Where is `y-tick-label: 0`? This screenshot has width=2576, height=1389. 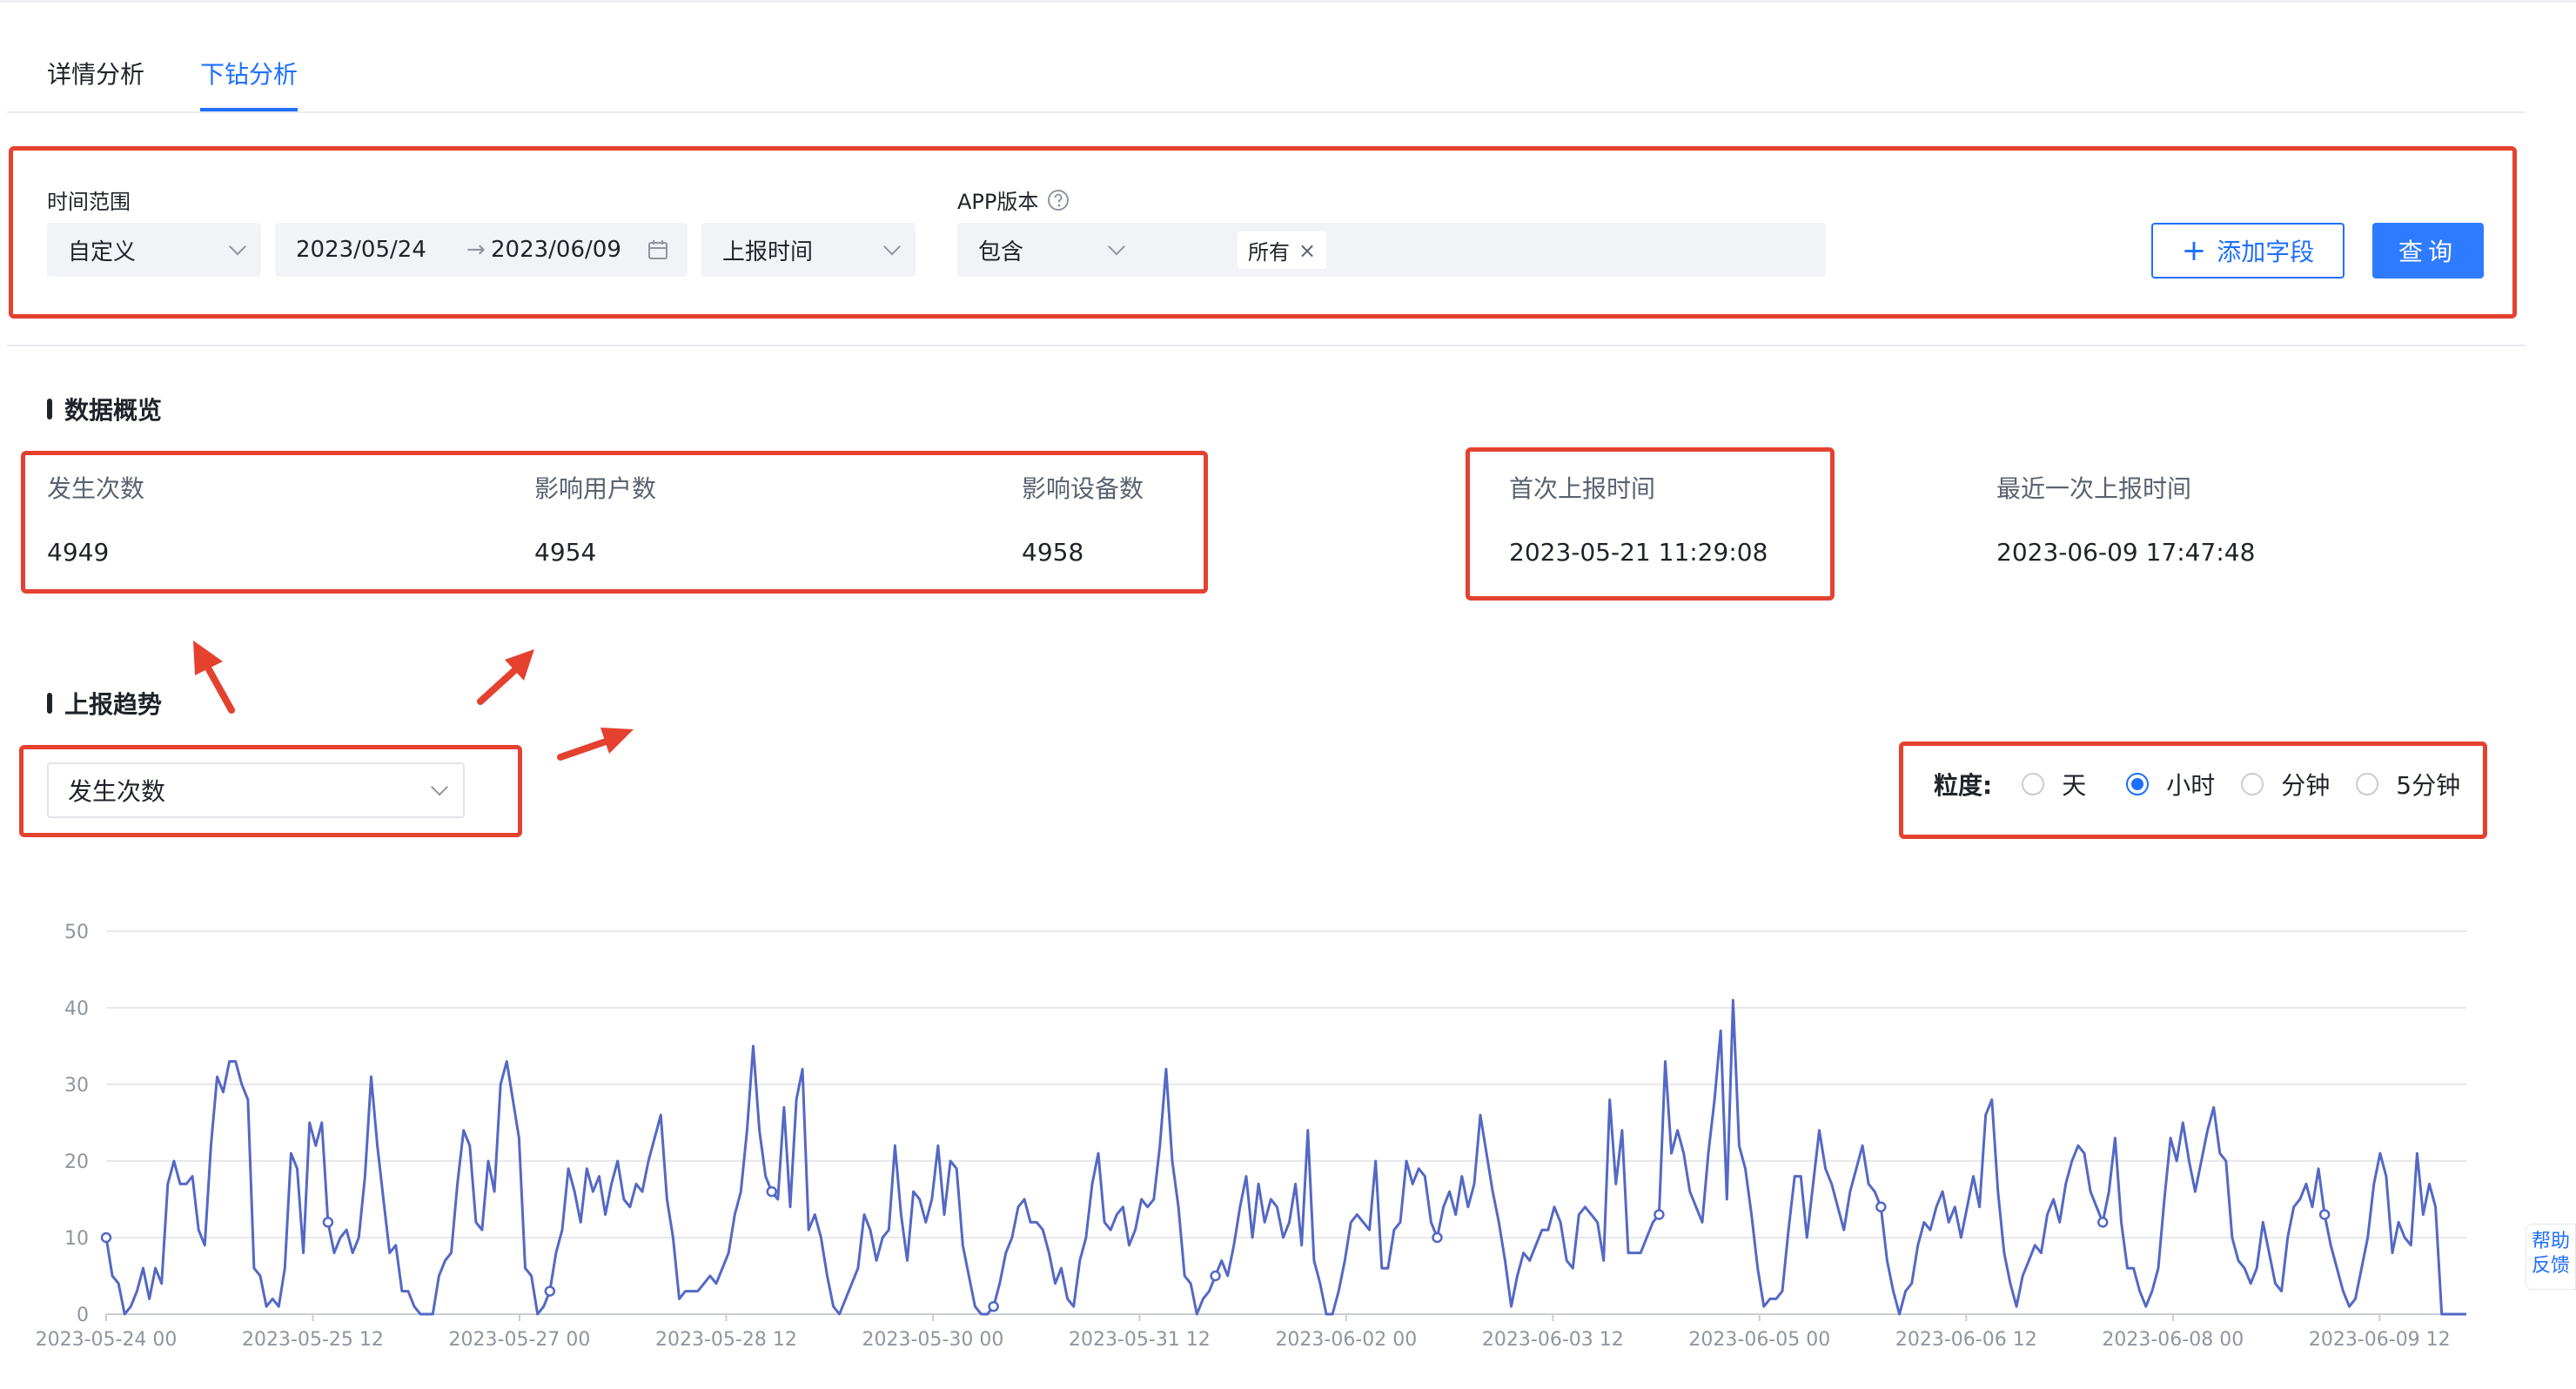
y-tick-label: 0 is located at coordinates (83, 1316).